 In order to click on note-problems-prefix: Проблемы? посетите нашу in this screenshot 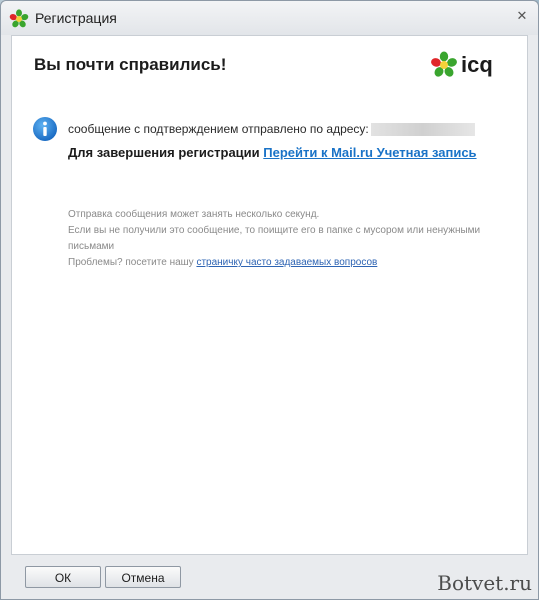, I will do `click(132, 262)`.